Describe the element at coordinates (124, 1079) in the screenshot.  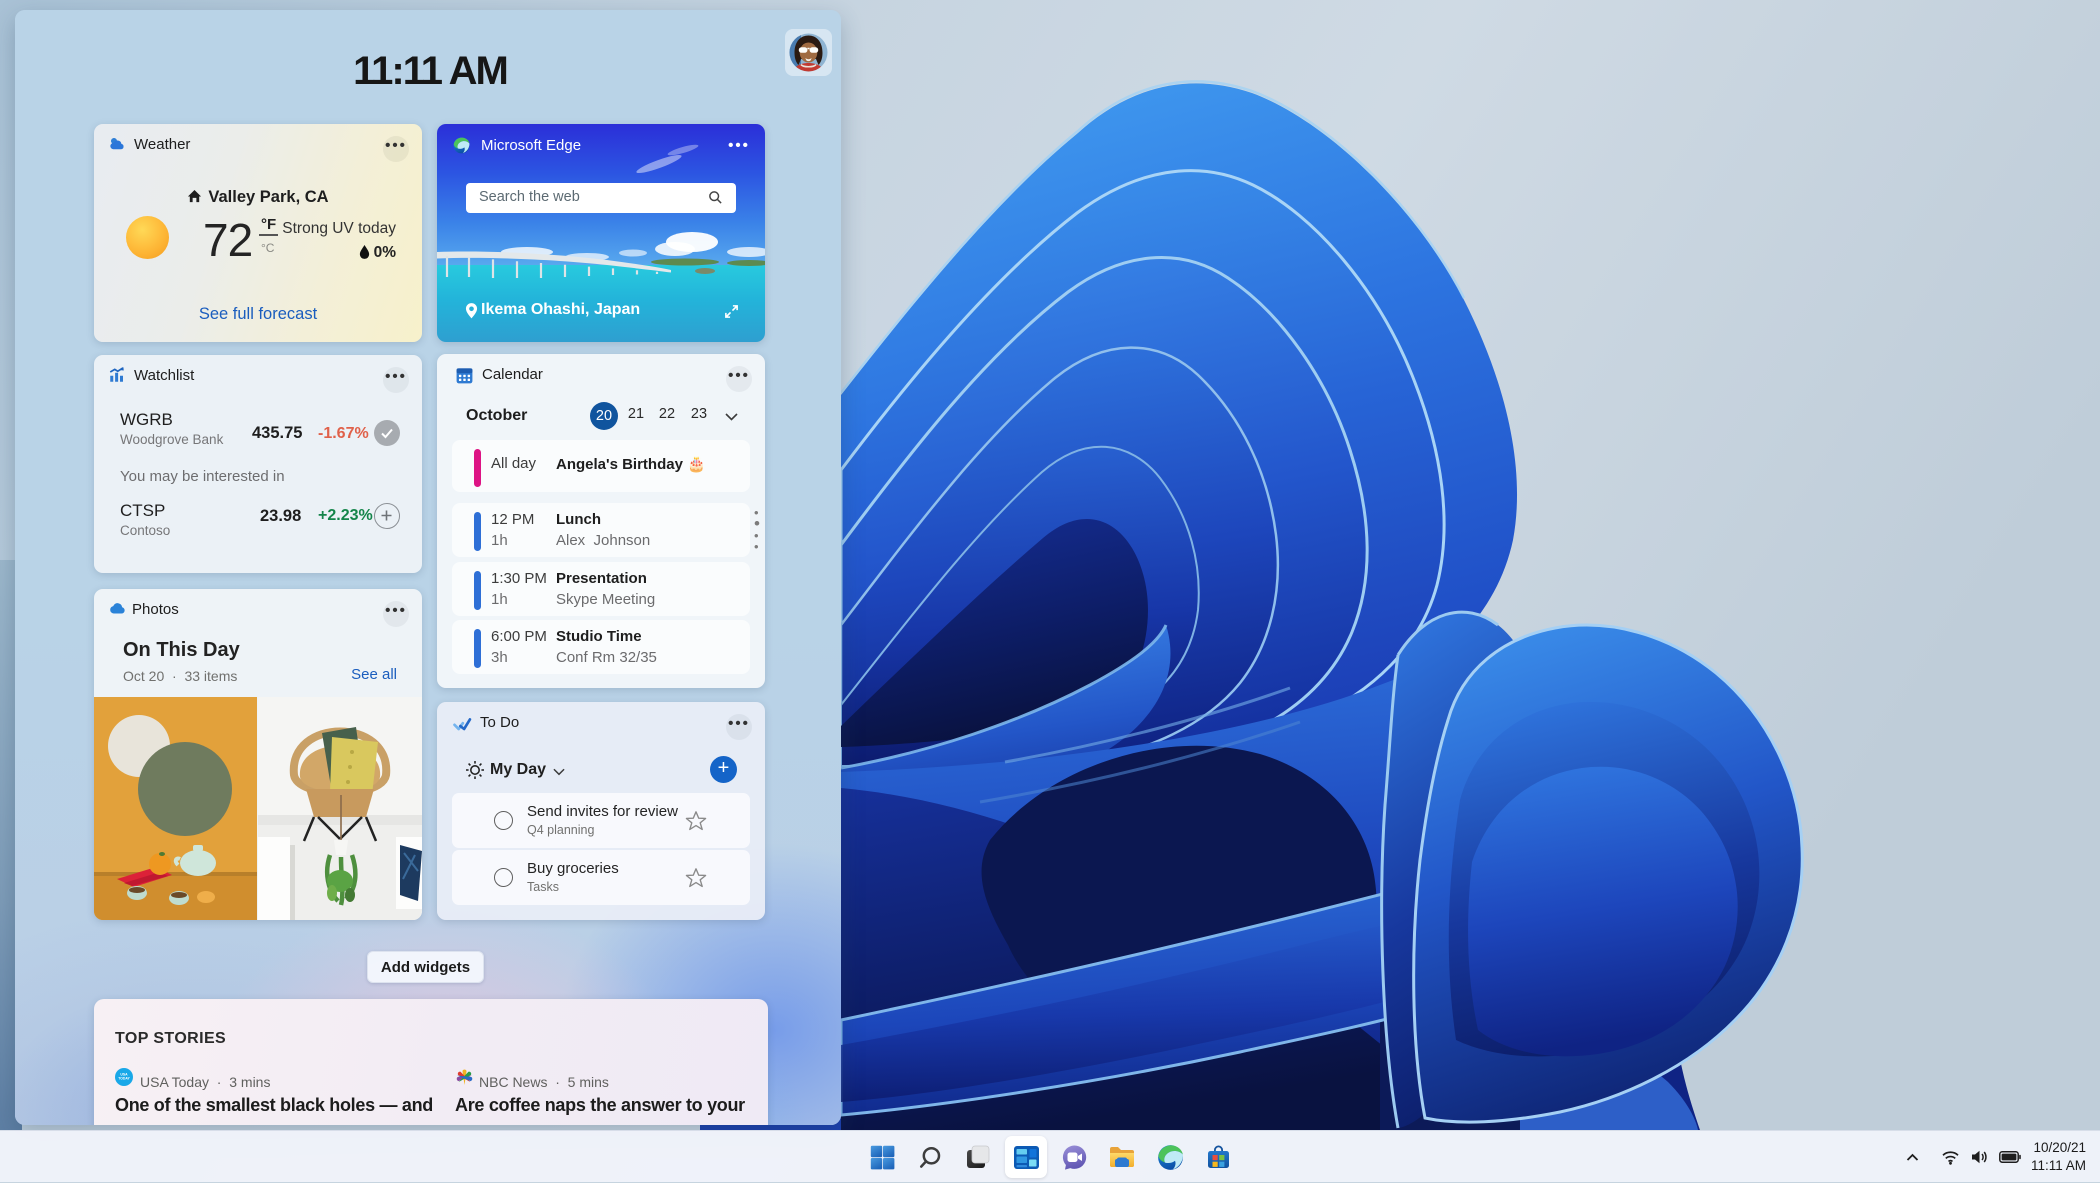
I see `svg-text: TODAY` at that location.